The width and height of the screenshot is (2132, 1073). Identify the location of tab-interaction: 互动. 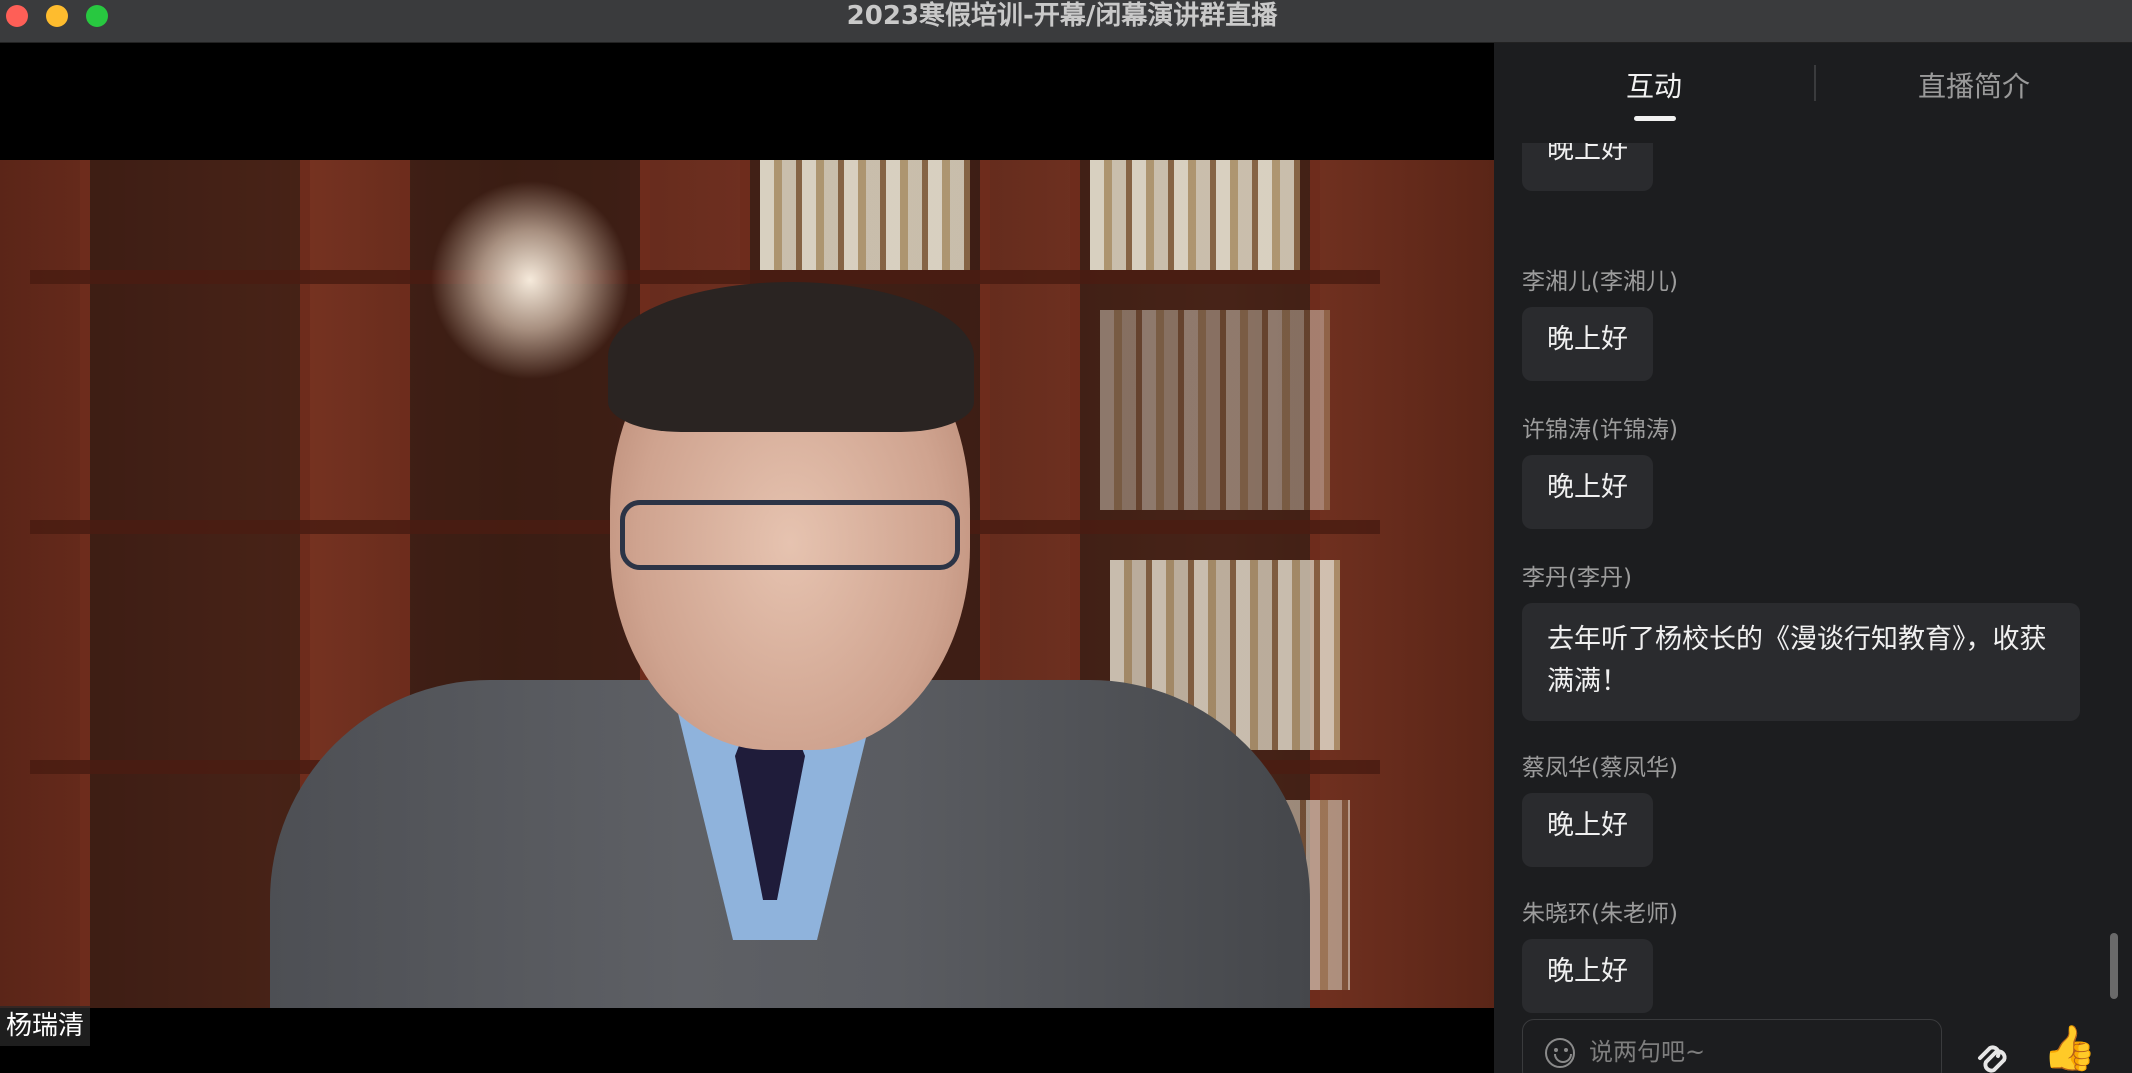
(1654, 87).